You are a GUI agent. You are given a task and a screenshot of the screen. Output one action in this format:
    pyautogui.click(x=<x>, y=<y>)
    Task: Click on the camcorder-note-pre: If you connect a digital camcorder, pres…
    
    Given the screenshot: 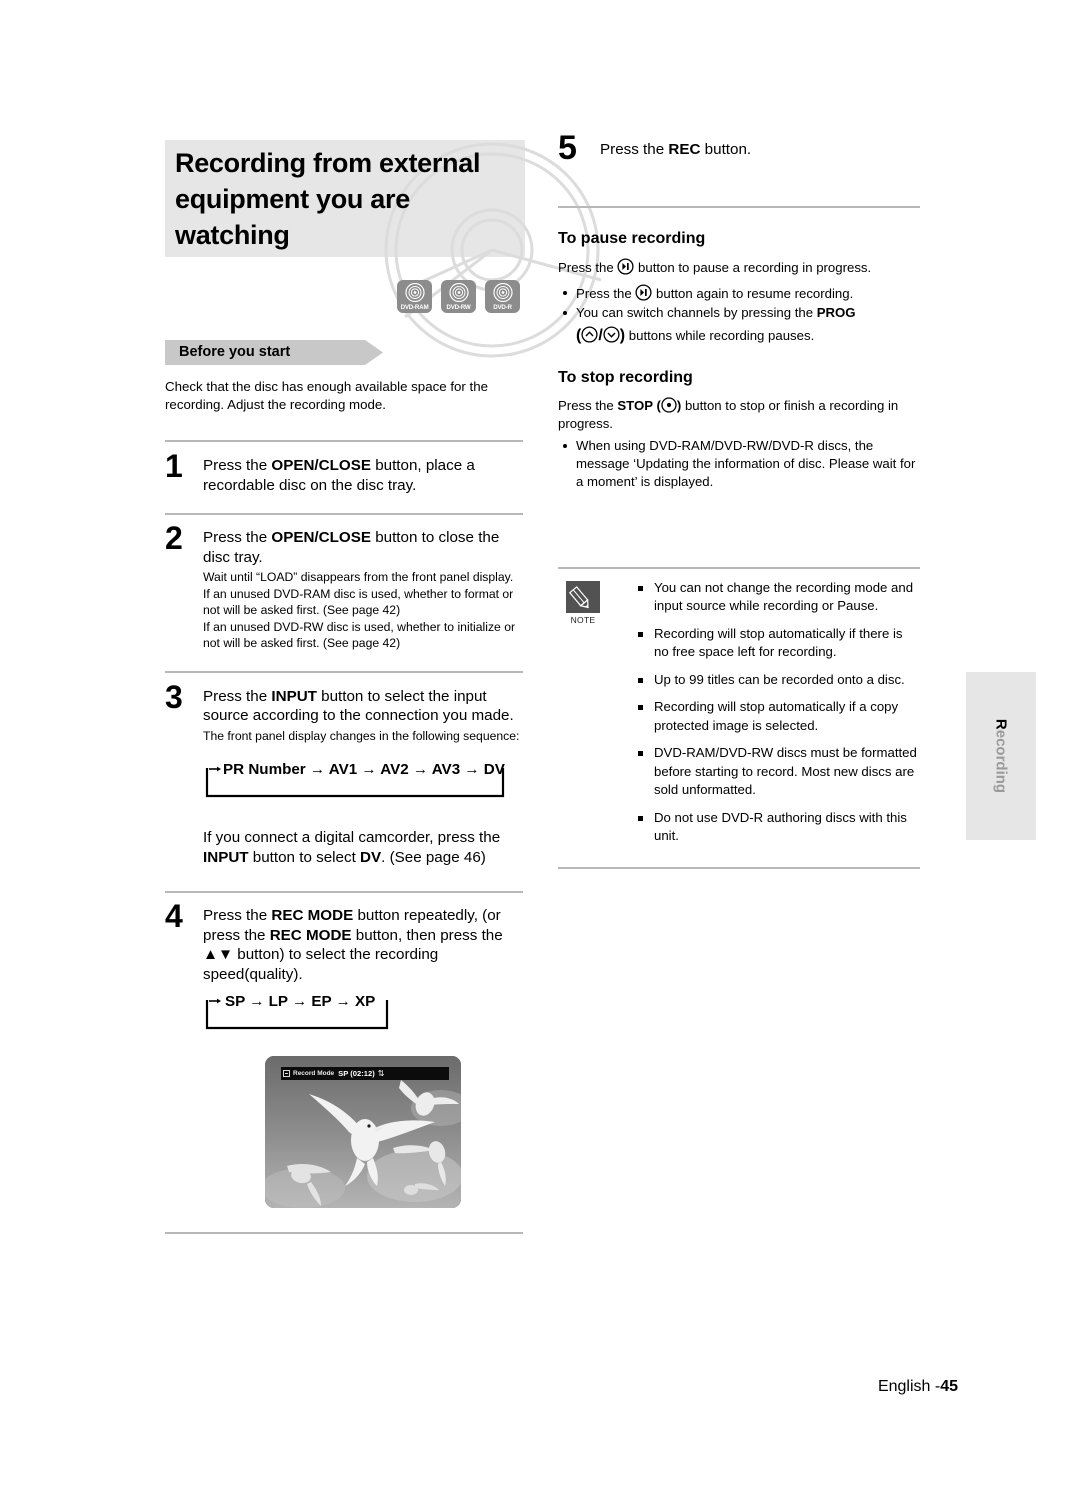 What is the action you would take?
    pyautogui.click(x=352, y=837)
    